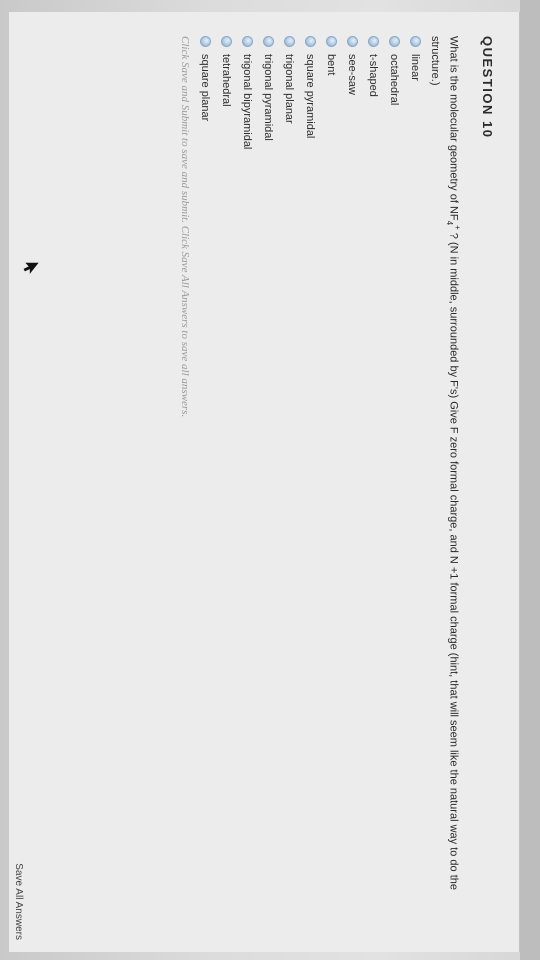  I want to click on option-label: tetrahedral, so click(226, 80).